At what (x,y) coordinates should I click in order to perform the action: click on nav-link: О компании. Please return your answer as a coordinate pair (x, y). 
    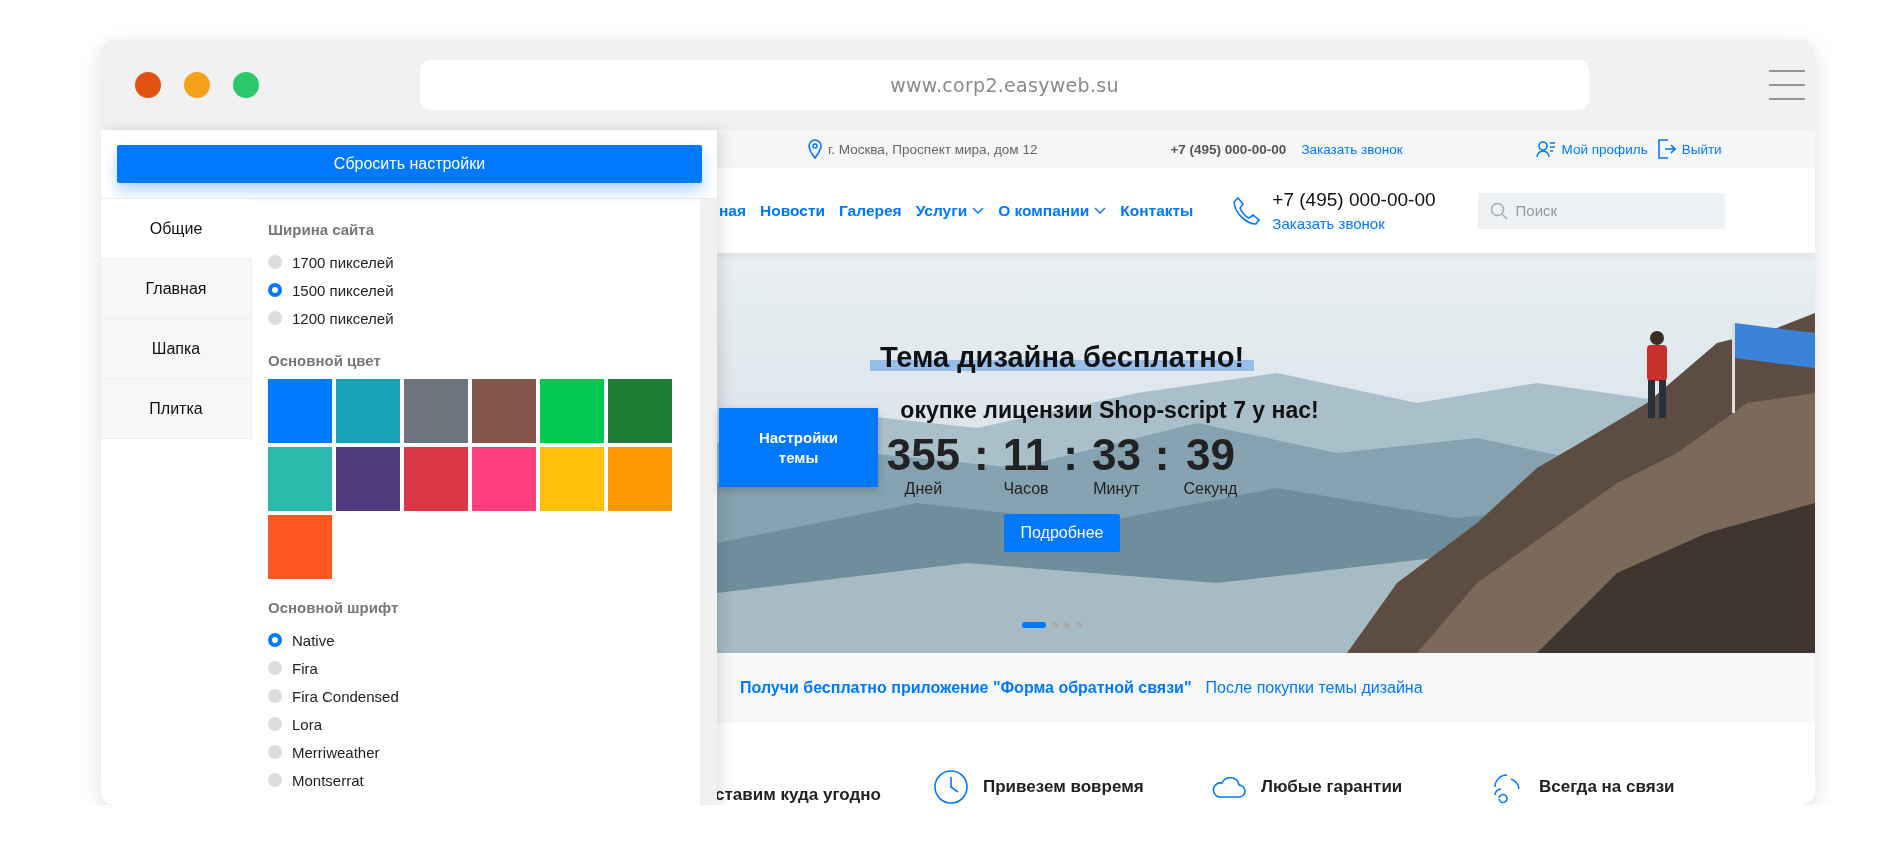
    Looking at the image, I should click on (1052, 210).